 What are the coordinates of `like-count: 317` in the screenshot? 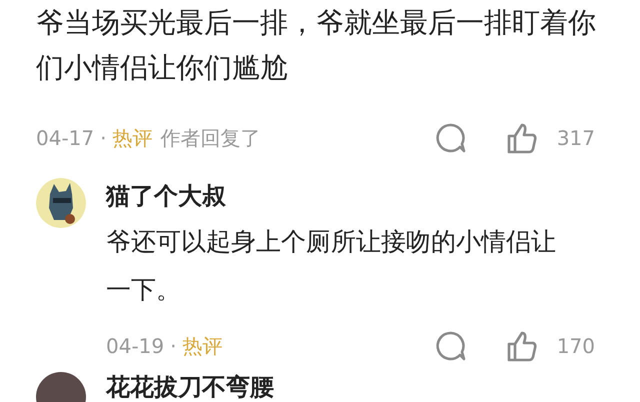 It's located at (575, 138).